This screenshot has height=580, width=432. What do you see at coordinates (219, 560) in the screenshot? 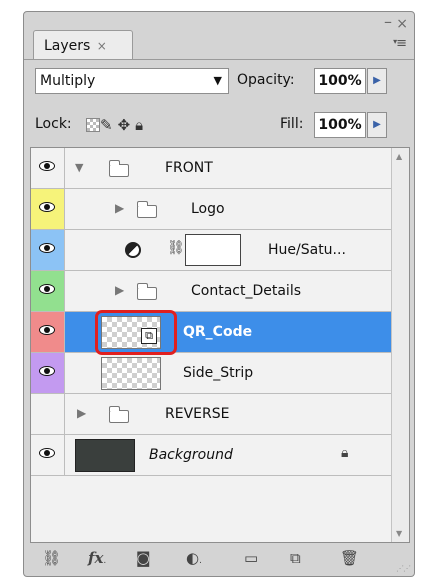
I see `bottom-toolbar: ⛓ fx. ◙ ◐. ▭ ⧉ 🗑︎ ⋰⋰` at bounding box center [219, 560].